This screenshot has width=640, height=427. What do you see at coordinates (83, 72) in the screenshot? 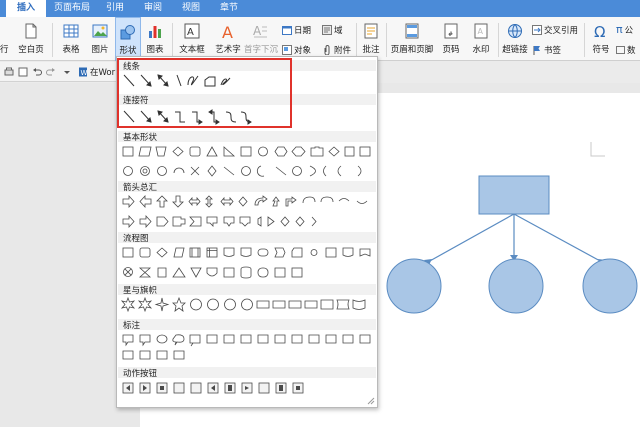
I see `document-icon: W` at bounding box center [83, 72].